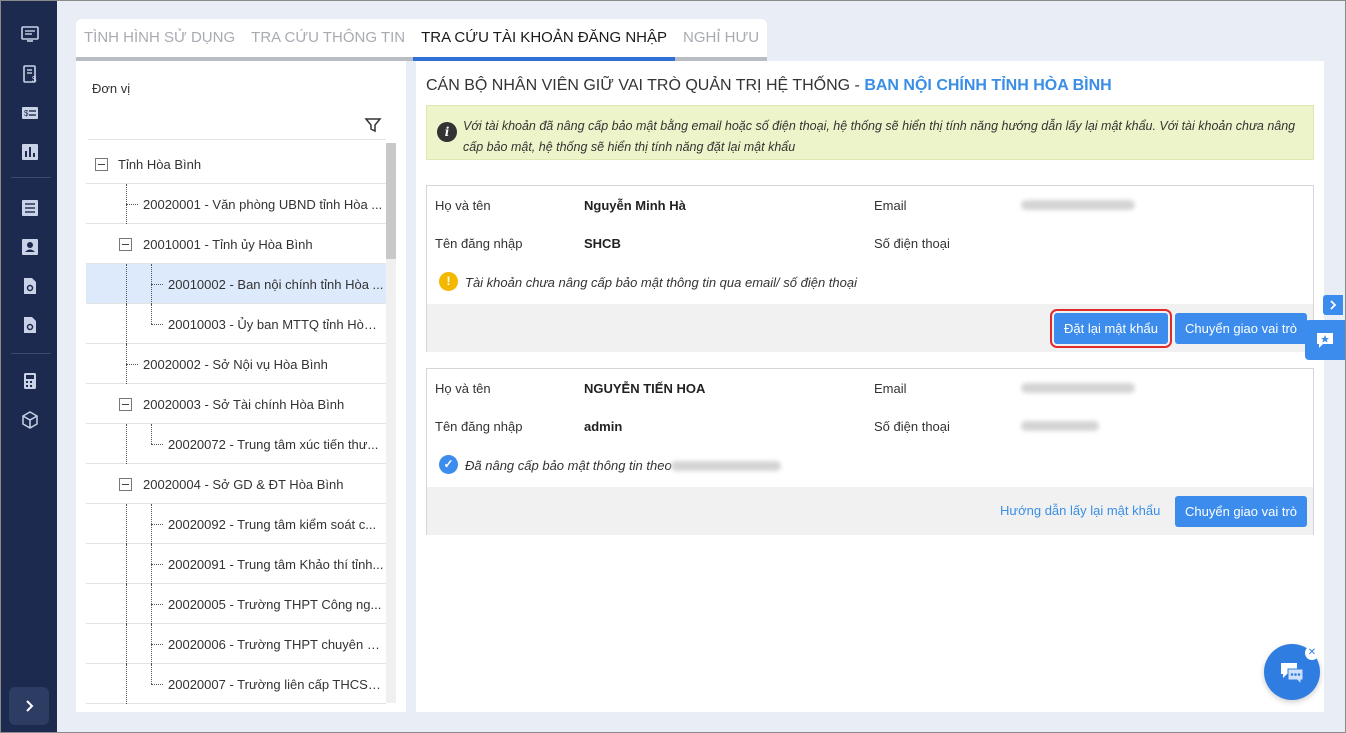  I want to click on bar-chart-icon, so click(30, 152).